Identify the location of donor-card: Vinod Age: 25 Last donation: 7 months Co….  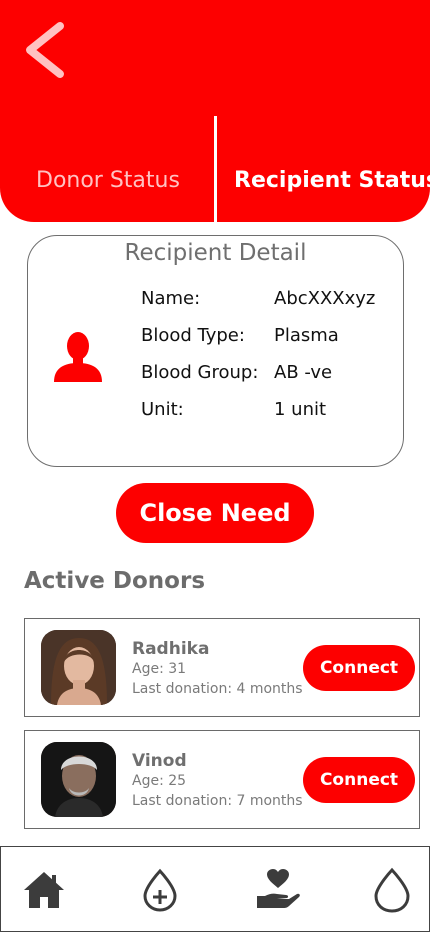
(222, 779).